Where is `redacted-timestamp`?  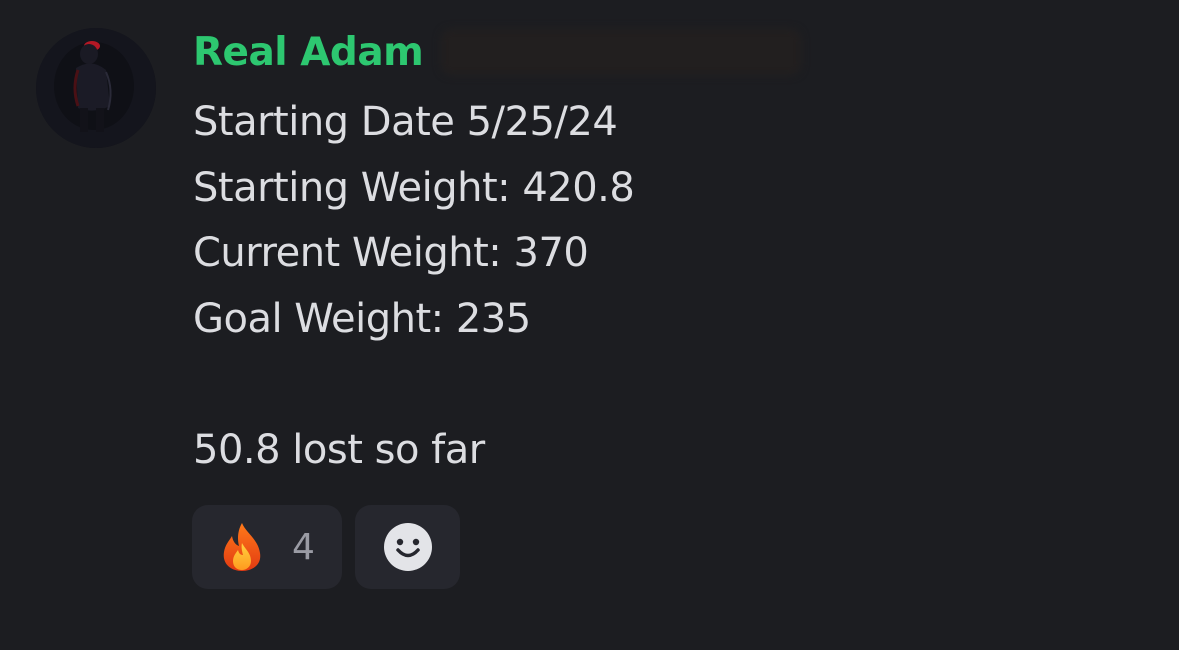
redacted-timestamp is located at coordinates (621, 52).